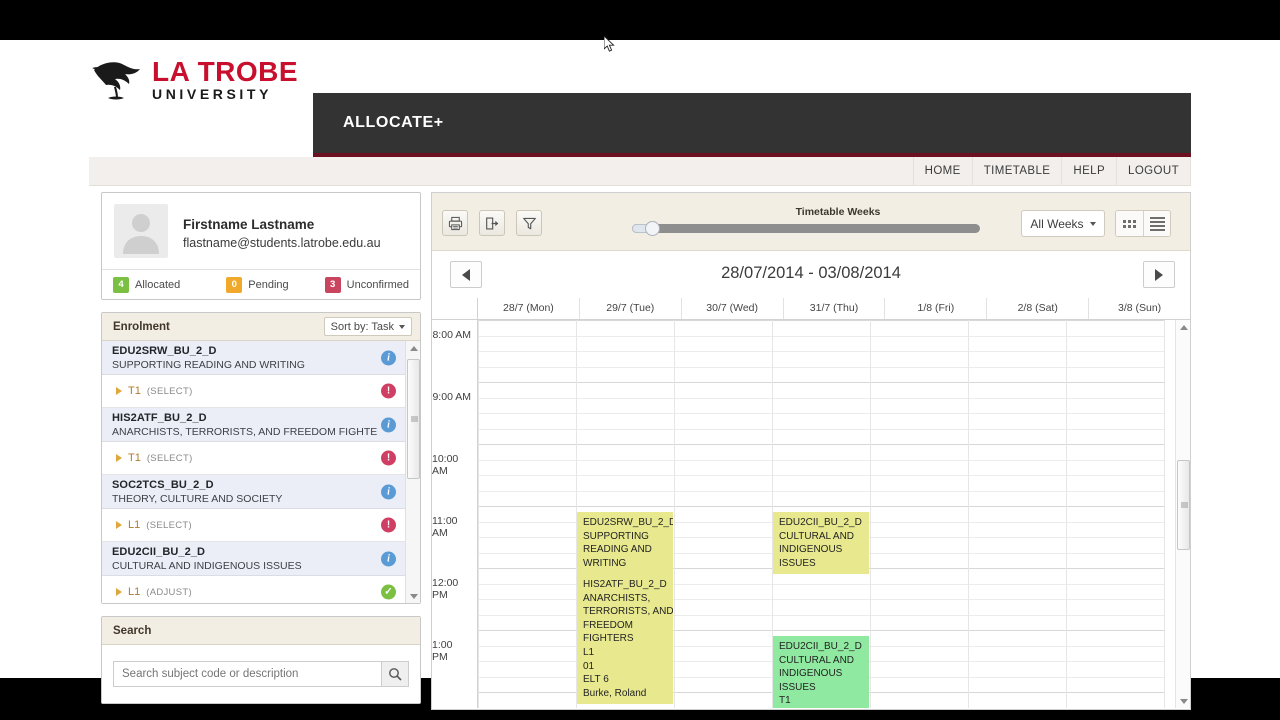 The height and width of the screenshot is (720, 1280). Describe the element at coordinates (254, 525) in the screenshot. I see `list-item: L1 (SELECT) !` at that location.